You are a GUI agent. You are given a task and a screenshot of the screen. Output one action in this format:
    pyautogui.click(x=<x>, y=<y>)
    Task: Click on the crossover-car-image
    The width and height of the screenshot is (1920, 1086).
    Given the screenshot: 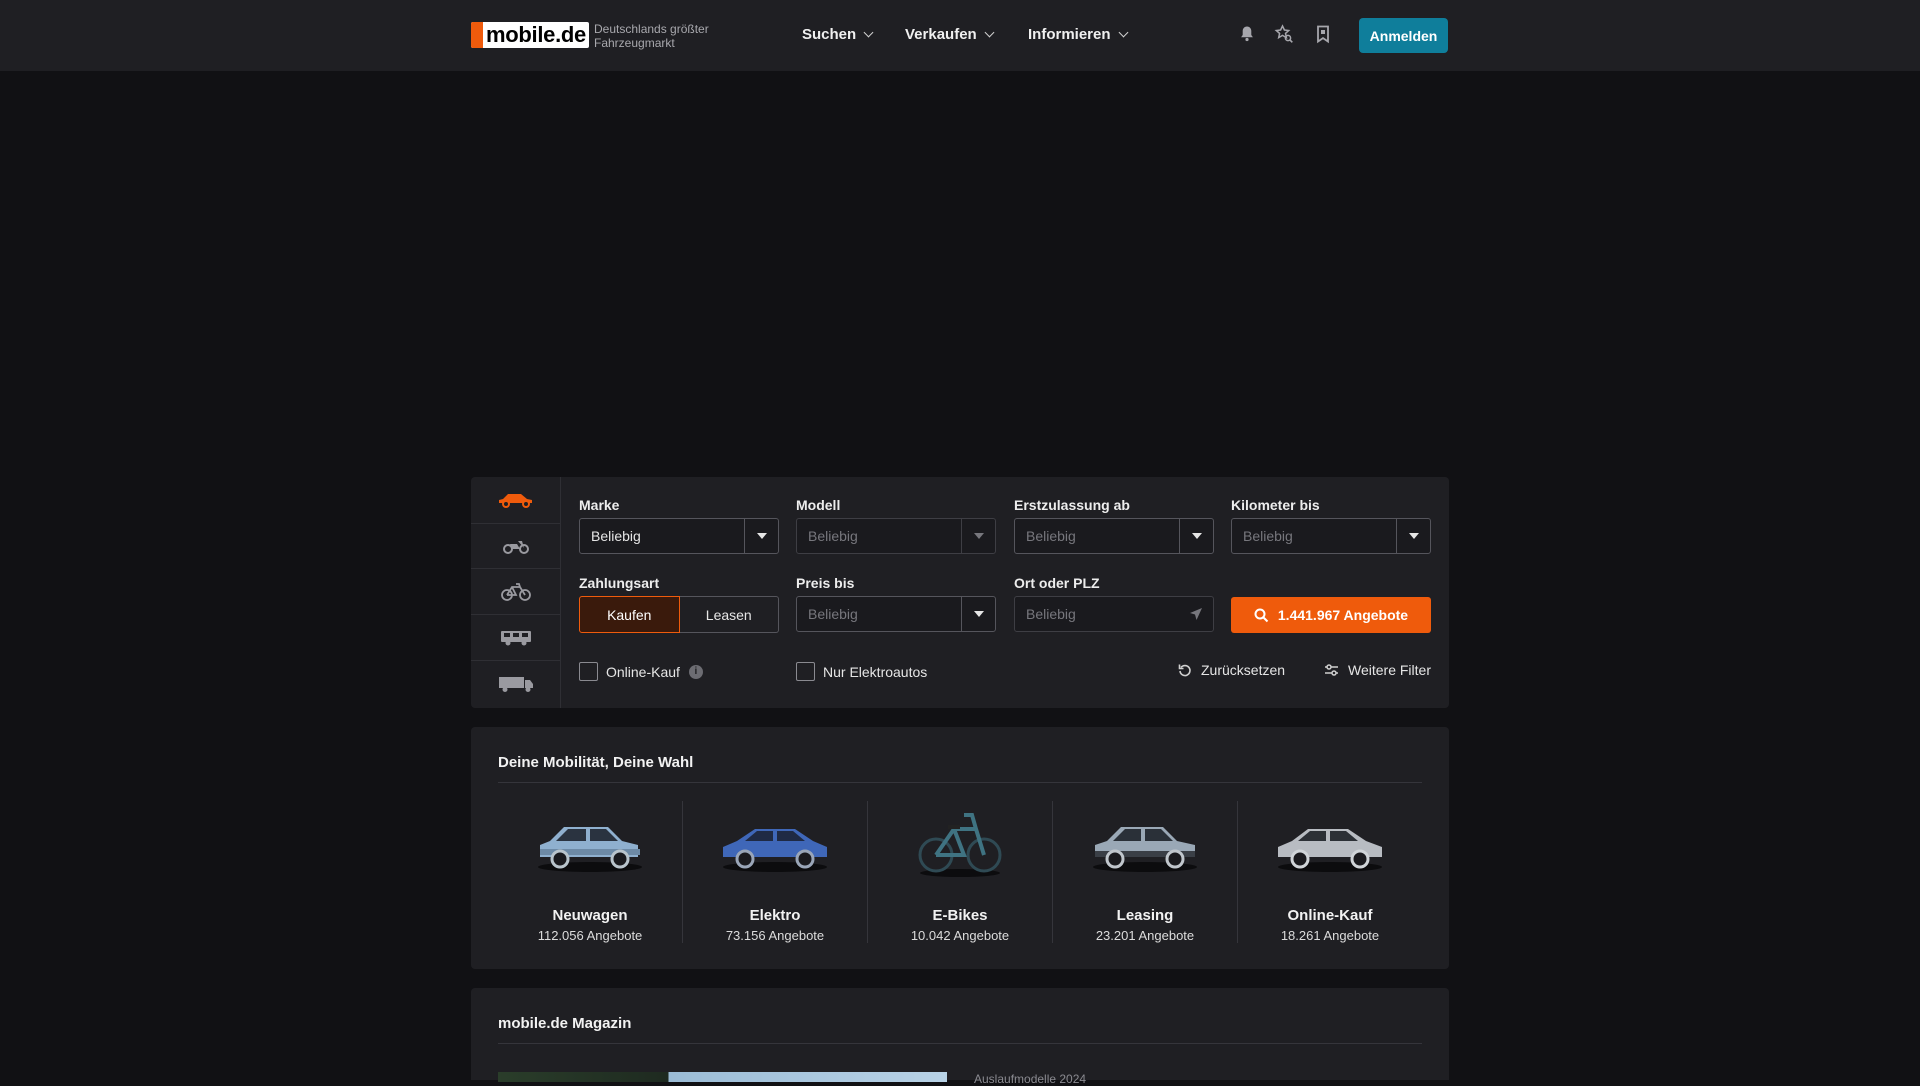 What is the action you would take?
    pyautogui.click(x=1145, y=849)
    